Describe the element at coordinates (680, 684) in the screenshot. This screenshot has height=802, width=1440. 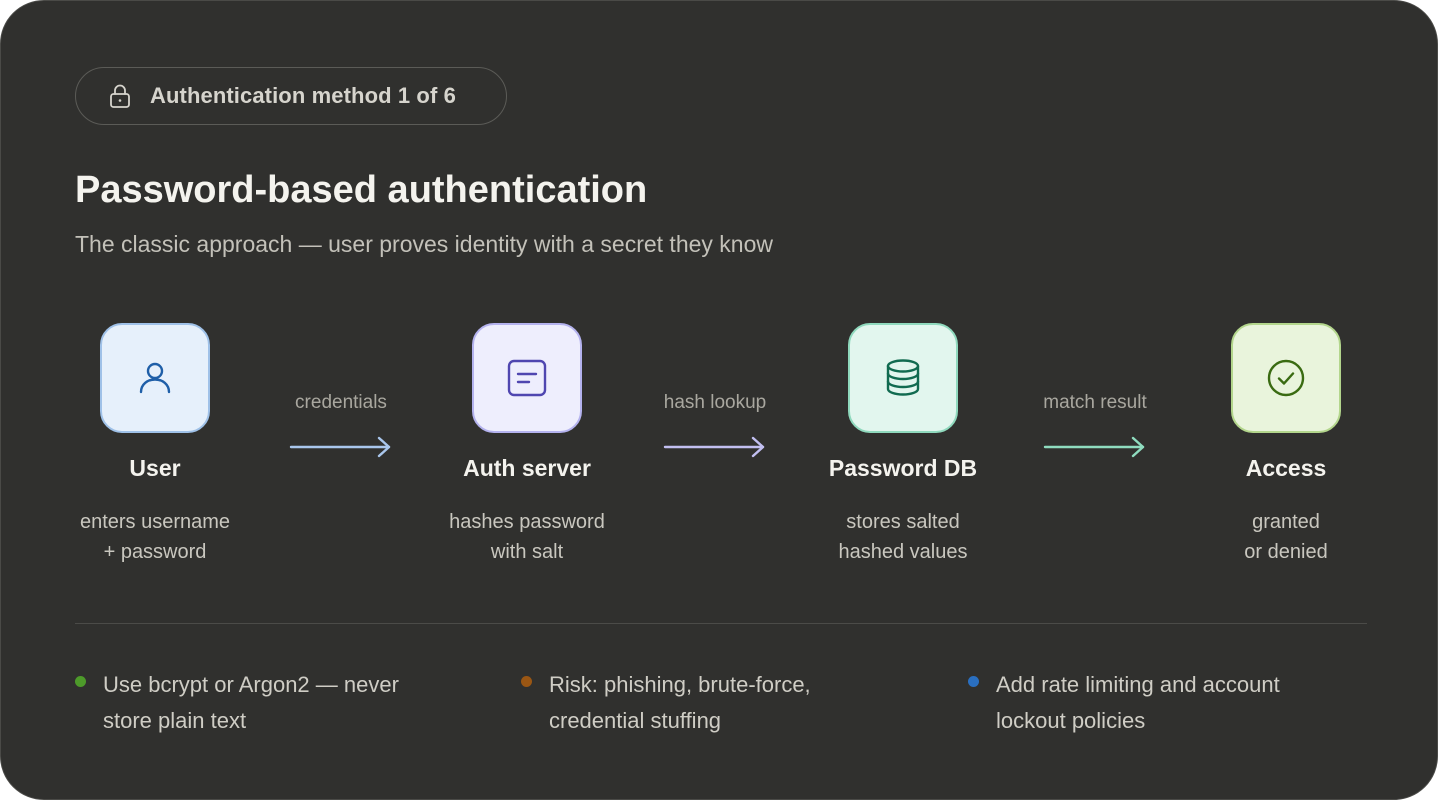
I see `note-line: Risk: phishing, brute-force,` at that location.